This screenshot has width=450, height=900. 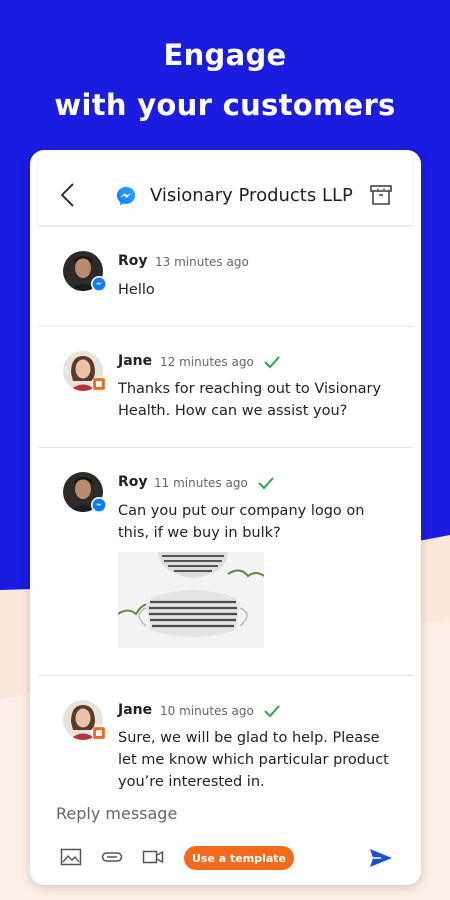 I want to click on video-icon, so click(x=153, y=857).